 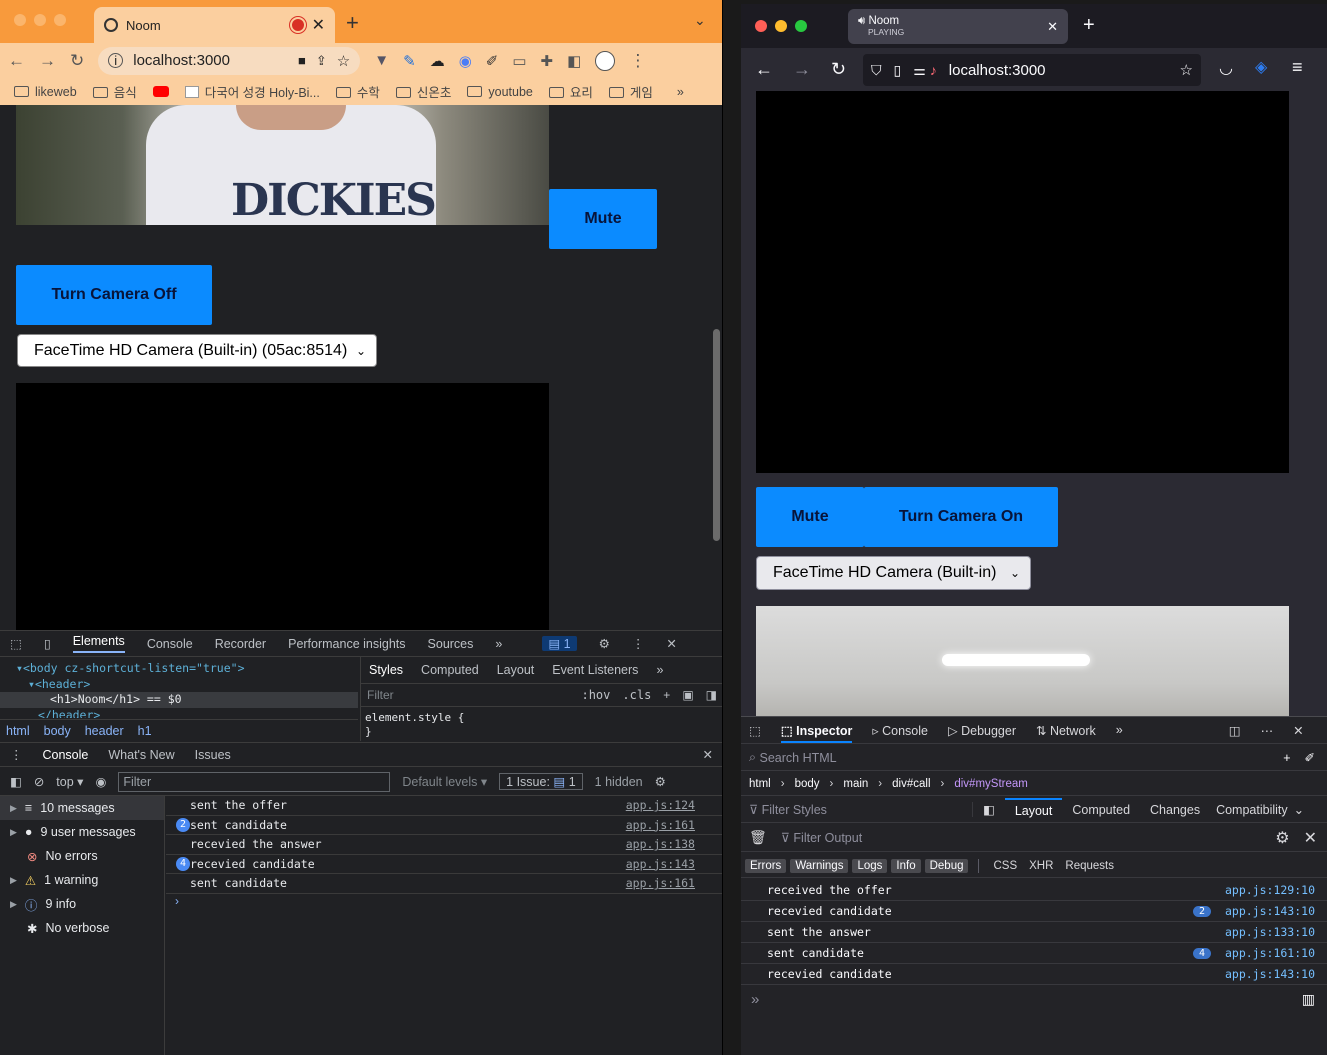 I want to click on camera-toggle-button: Turn Camera On, so click(x=961, y=517).